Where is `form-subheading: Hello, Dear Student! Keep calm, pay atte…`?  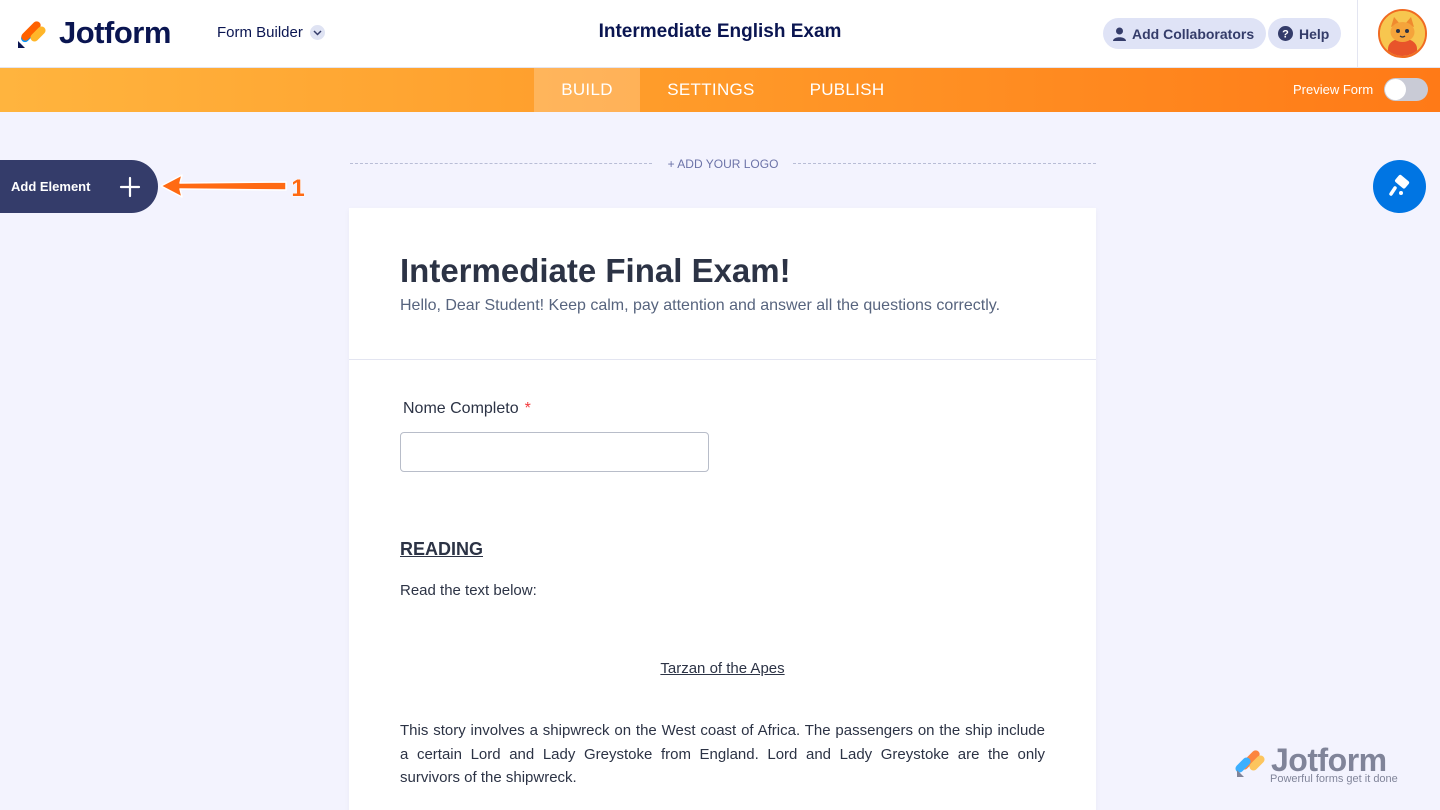
form-subheading: Hello, Dear Student! Keep calm, pay atte… is located at coordinates (700, 306).